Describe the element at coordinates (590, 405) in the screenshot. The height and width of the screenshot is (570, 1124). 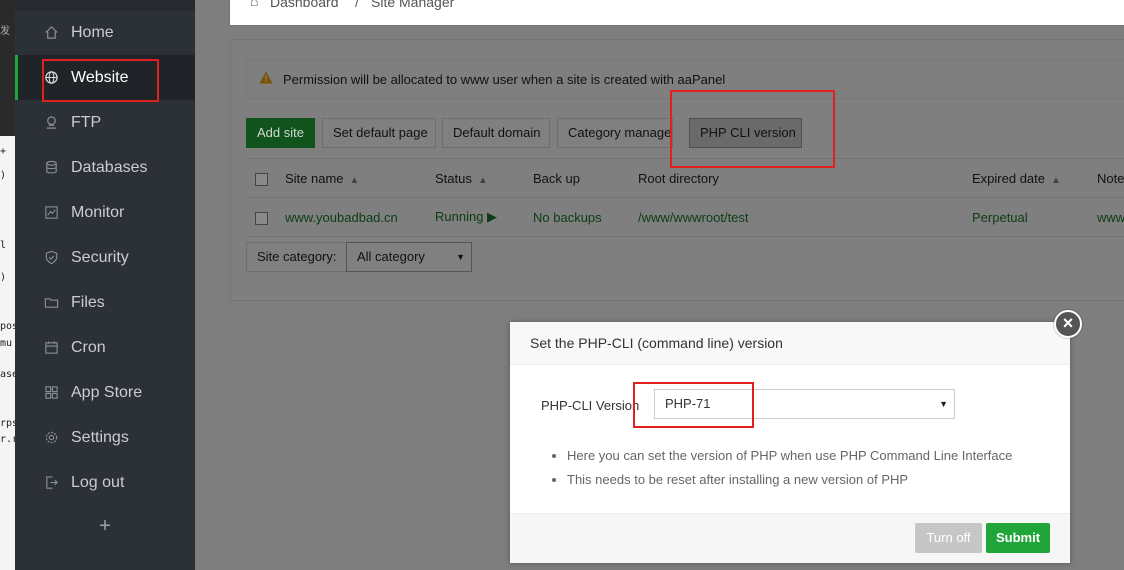
I see `php-cli-version-label: PHP-CLI Version` at that location.